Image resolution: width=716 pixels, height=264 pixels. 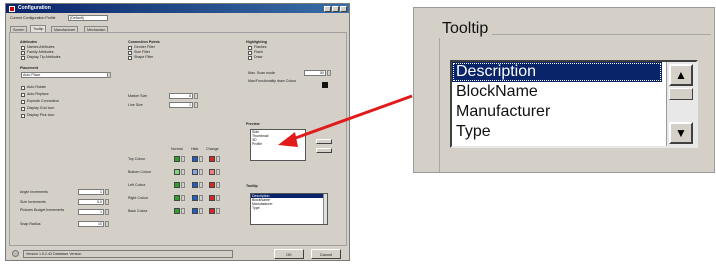 I want to click on listbox-scrollbar: ▲ ▼, so click(x=681, y=104).